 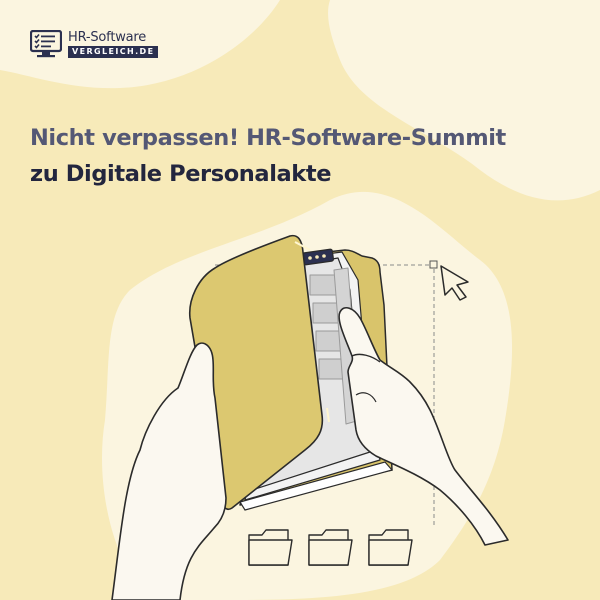 I want to click on mouse-pointer-icon, so click(x=454, y=283).